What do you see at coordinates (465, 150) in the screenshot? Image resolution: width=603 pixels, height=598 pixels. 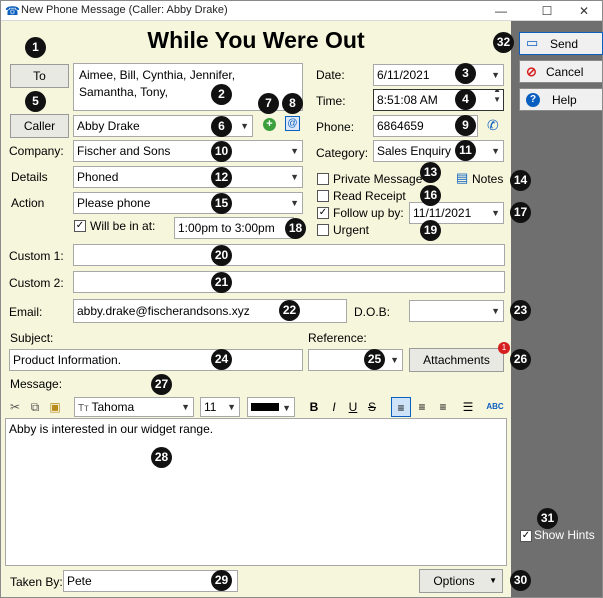 I see `hint-marker-11: 11` at bounding box center [465, 150].